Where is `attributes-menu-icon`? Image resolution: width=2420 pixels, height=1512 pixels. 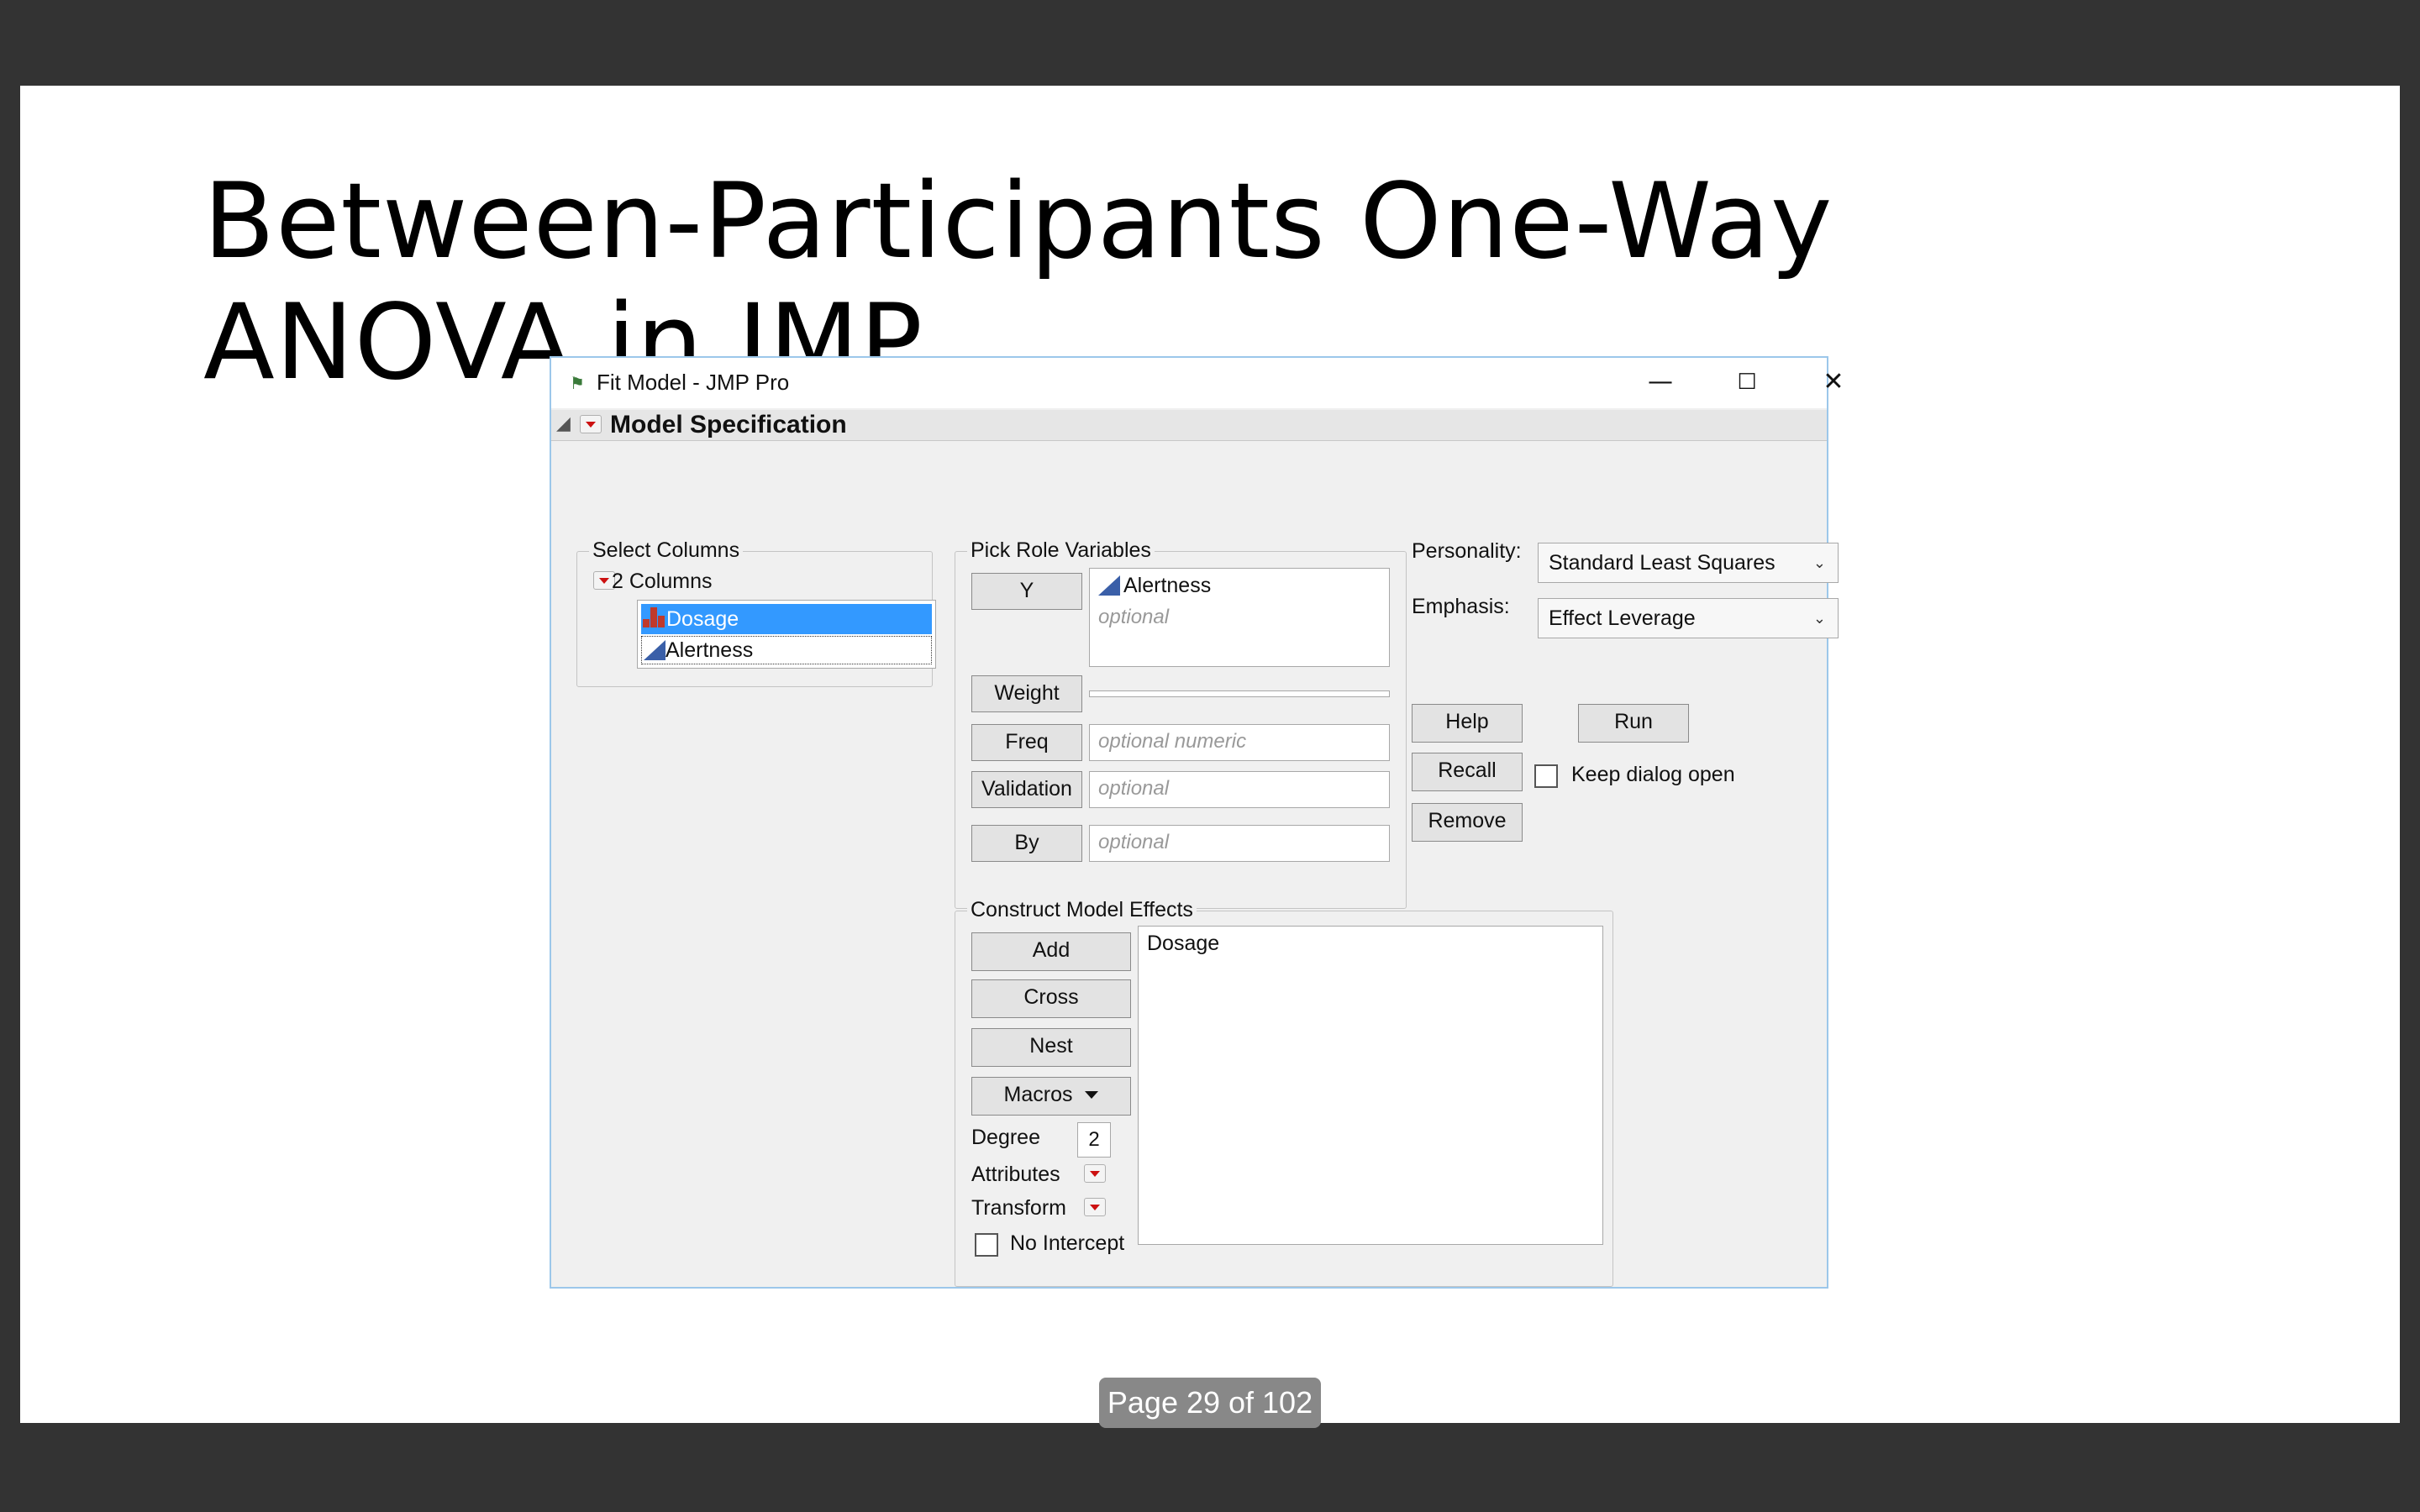 attributes-menu-icon is located at coordinates (1095, 1173).